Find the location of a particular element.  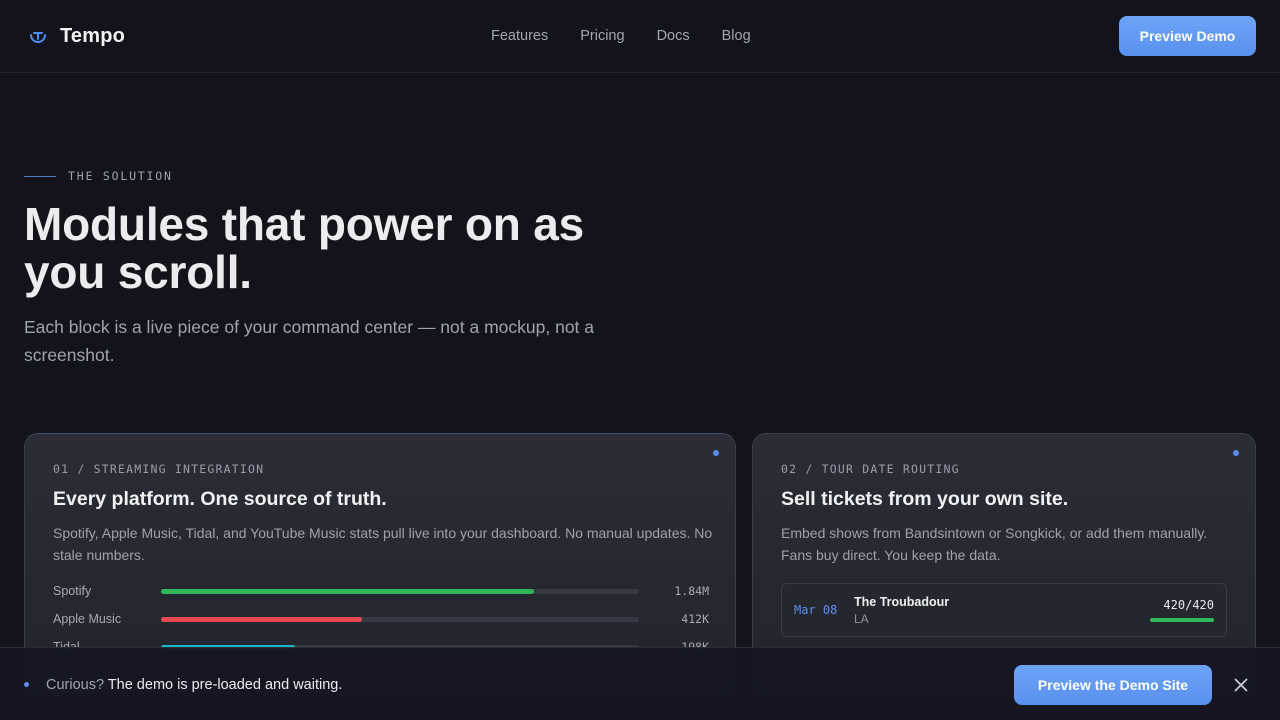

ticket-capacity: 420/420 is located at coordinates (1188, 605).